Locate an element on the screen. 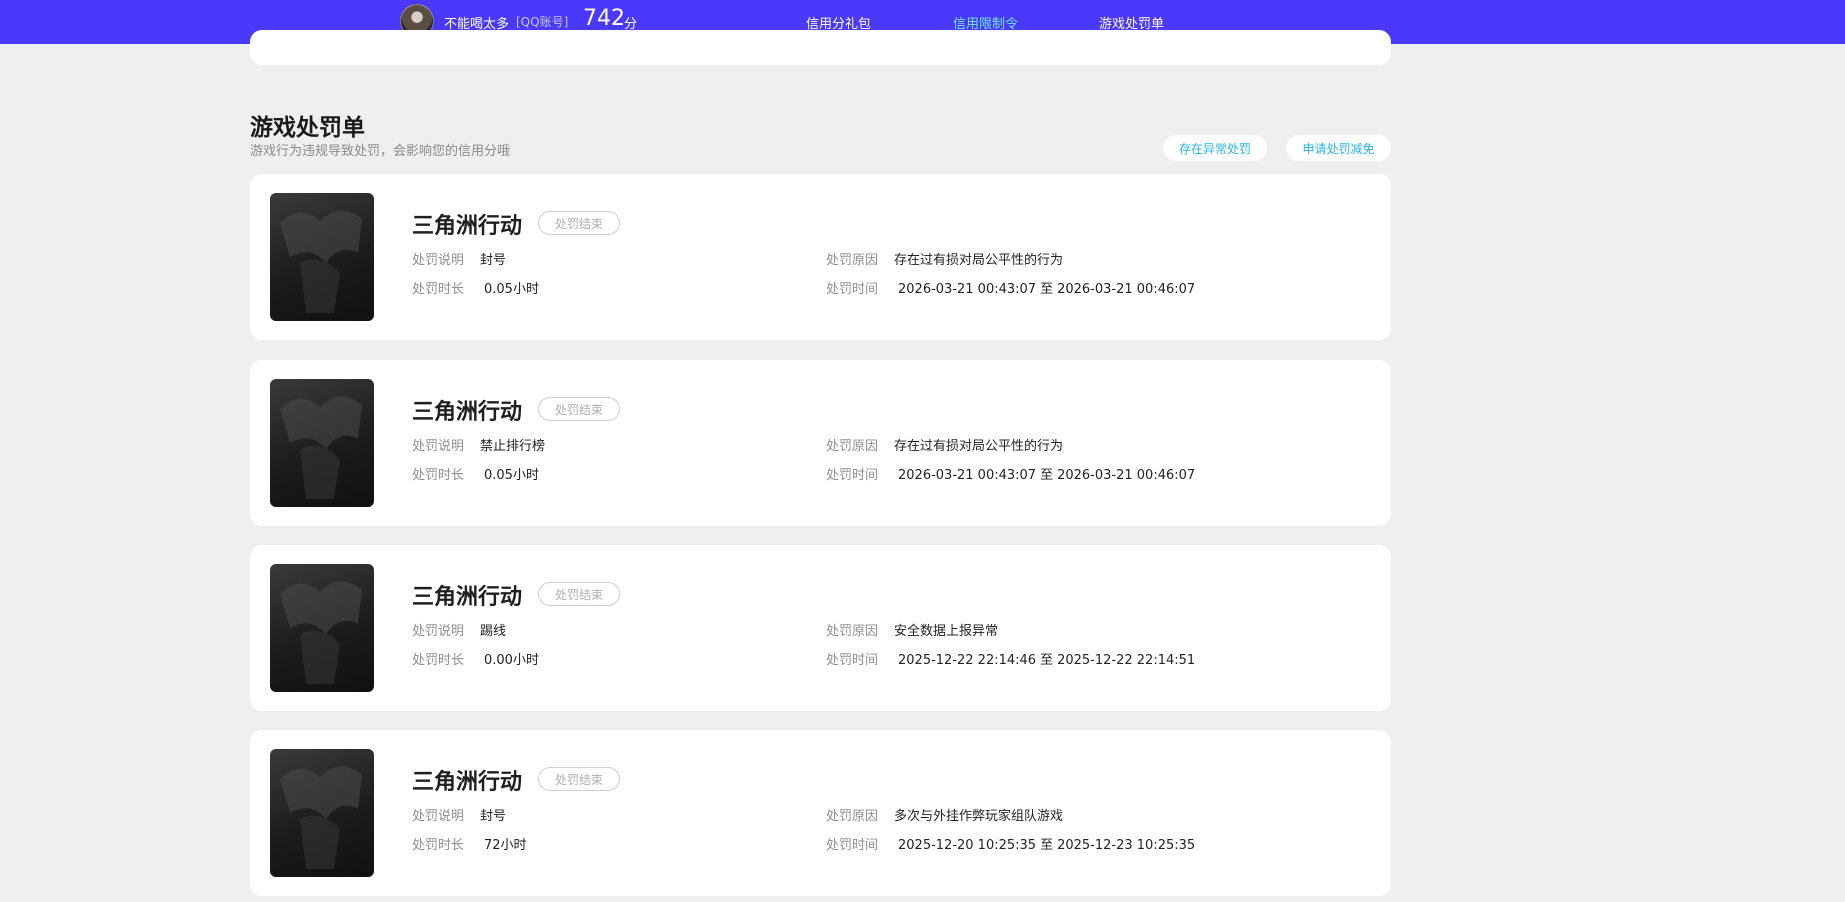  account-type-label: [QQ账号] is located at coordinates (542, 22).